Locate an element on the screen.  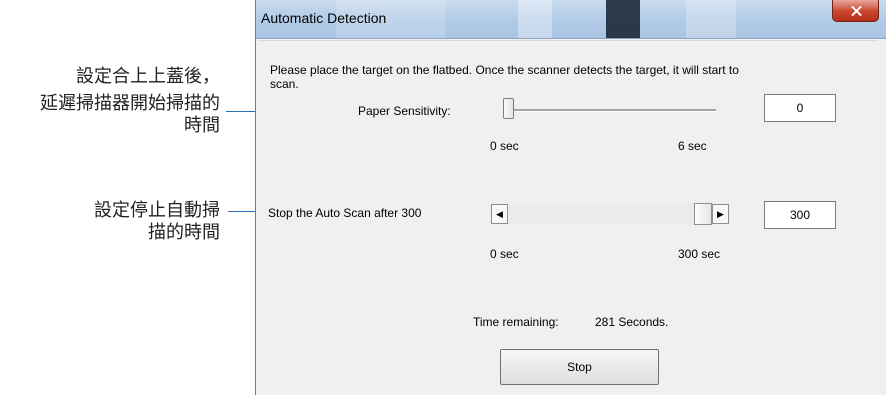
scroll-right-icon: ▶ is located at coordinates (720, 214).